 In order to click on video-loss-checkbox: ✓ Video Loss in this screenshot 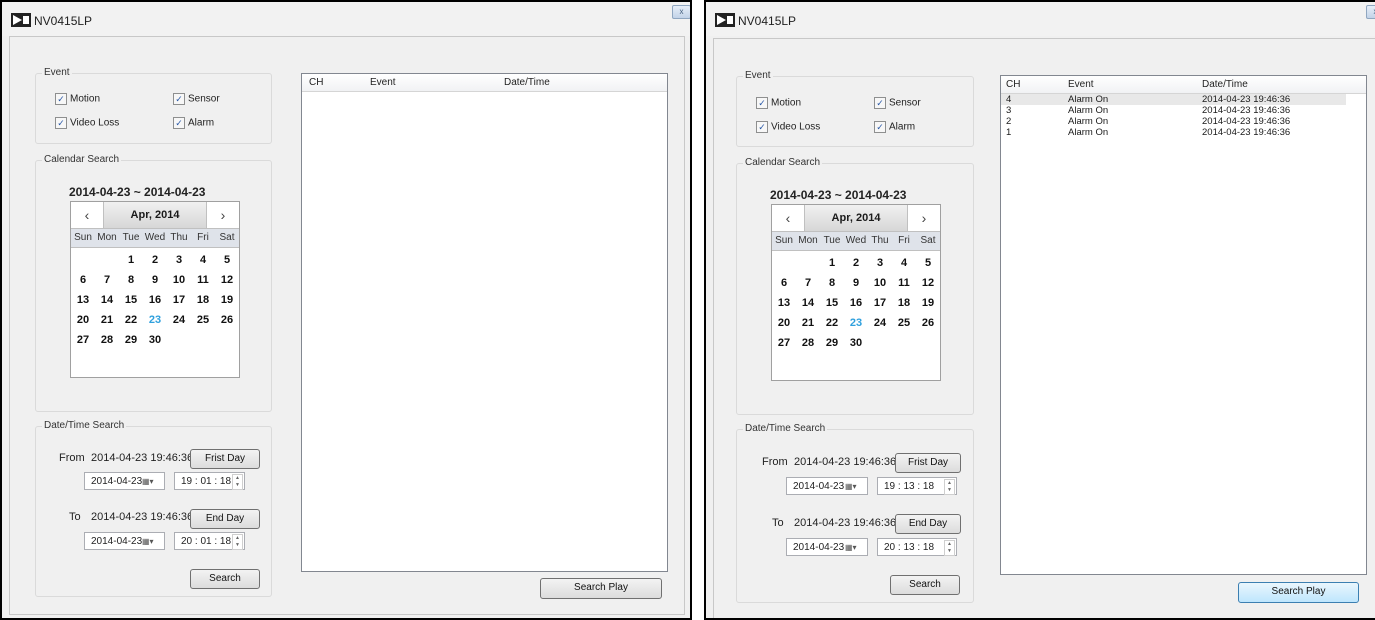, I will do `click(87, 124)`.